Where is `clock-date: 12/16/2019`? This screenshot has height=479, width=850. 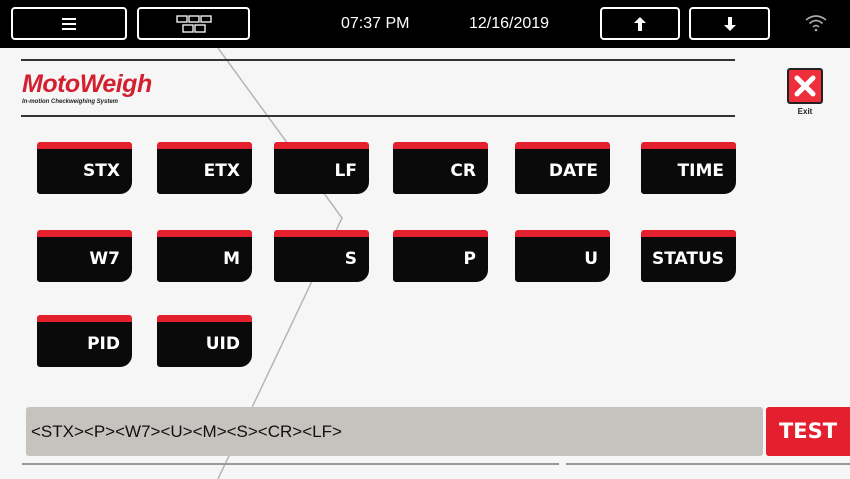 clock-date: 12/16/2019 is located at coordinates (509, 23).